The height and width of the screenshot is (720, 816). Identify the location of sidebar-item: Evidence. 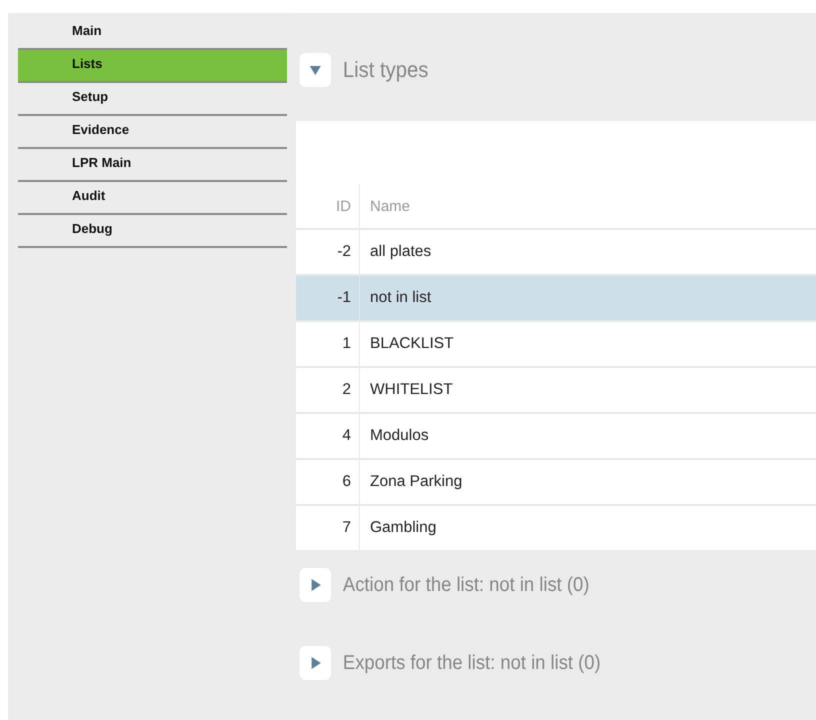
(152, 132).